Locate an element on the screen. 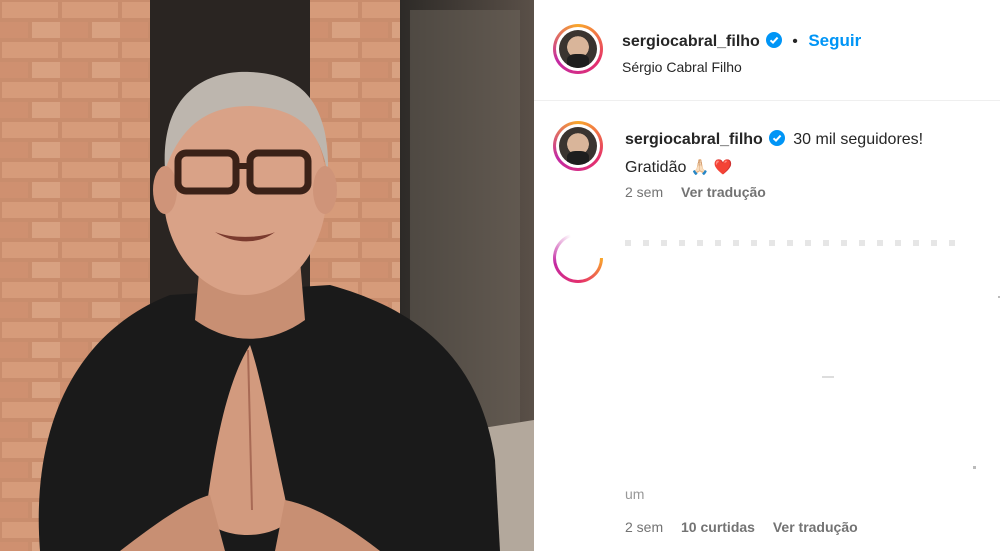 This screenshot has width=1000, height=551. caption-meta: 2 sem Ver tradução is located at coordinates (695, 192).